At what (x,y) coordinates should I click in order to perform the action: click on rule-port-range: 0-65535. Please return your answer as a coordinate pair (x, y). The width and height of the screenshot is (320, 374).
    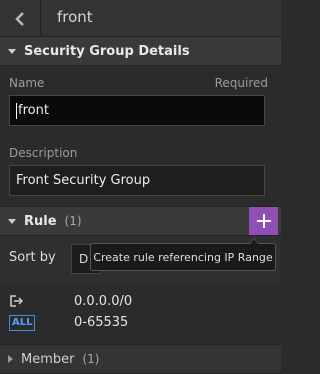
    Looking at the image, I should click on (101, 322).